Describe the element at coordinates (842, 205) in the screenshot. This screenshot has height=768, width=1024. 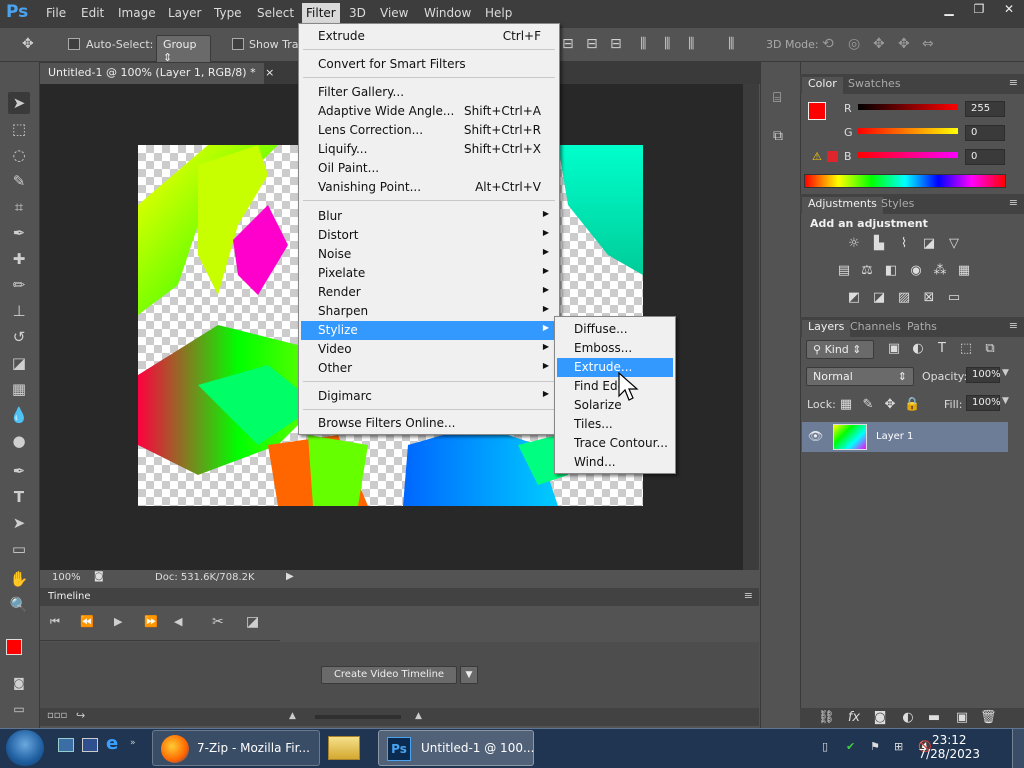
I see `tab-adjustments: Adjustments` at that location.